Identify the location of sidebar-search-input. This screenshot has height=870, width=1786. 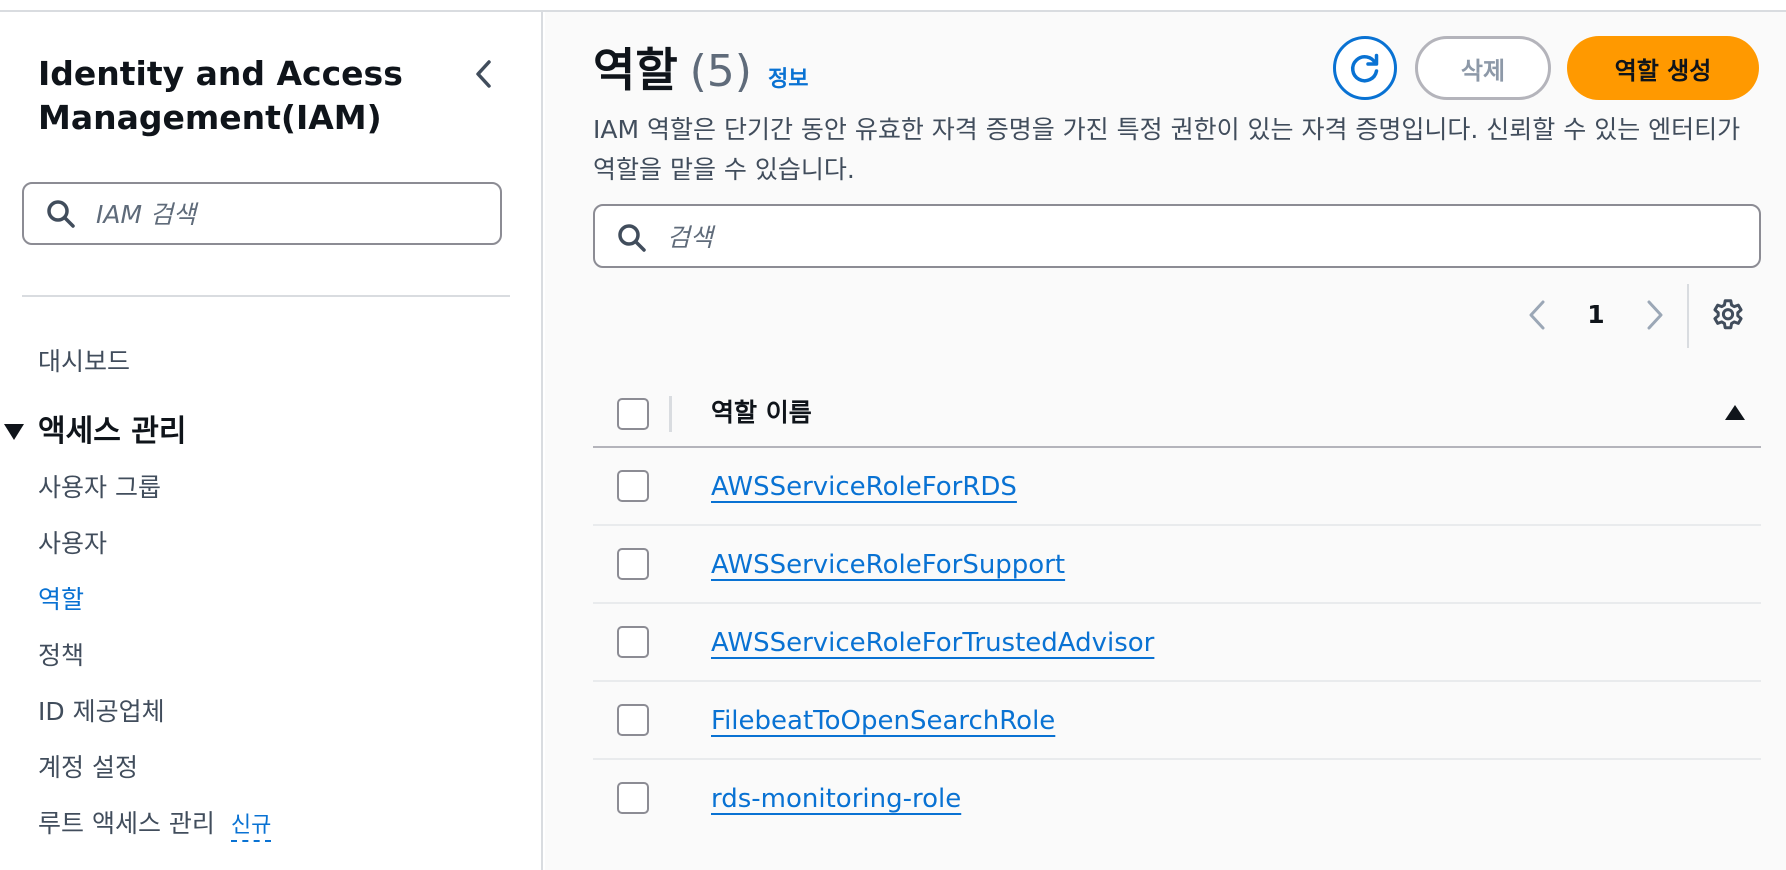
(291, 214).